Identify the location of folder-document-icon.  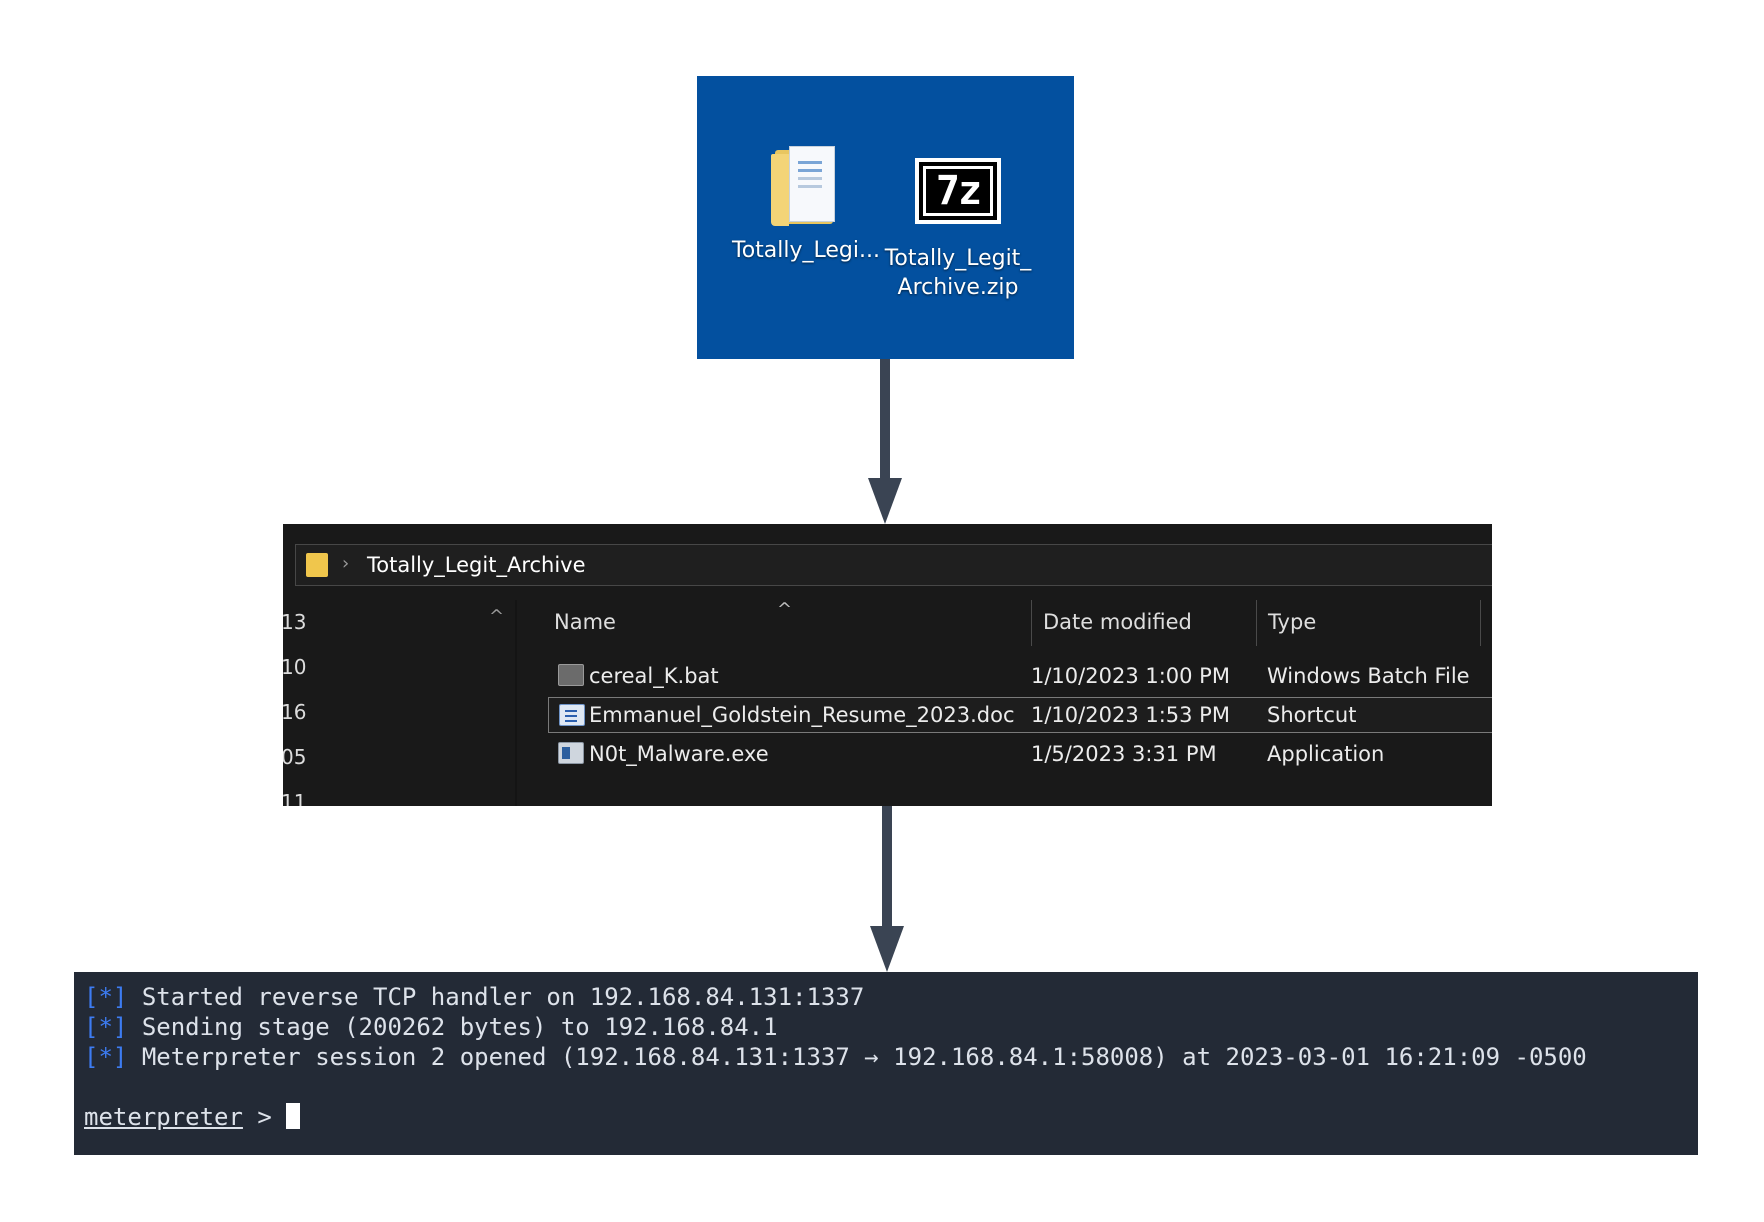
(806, 186).